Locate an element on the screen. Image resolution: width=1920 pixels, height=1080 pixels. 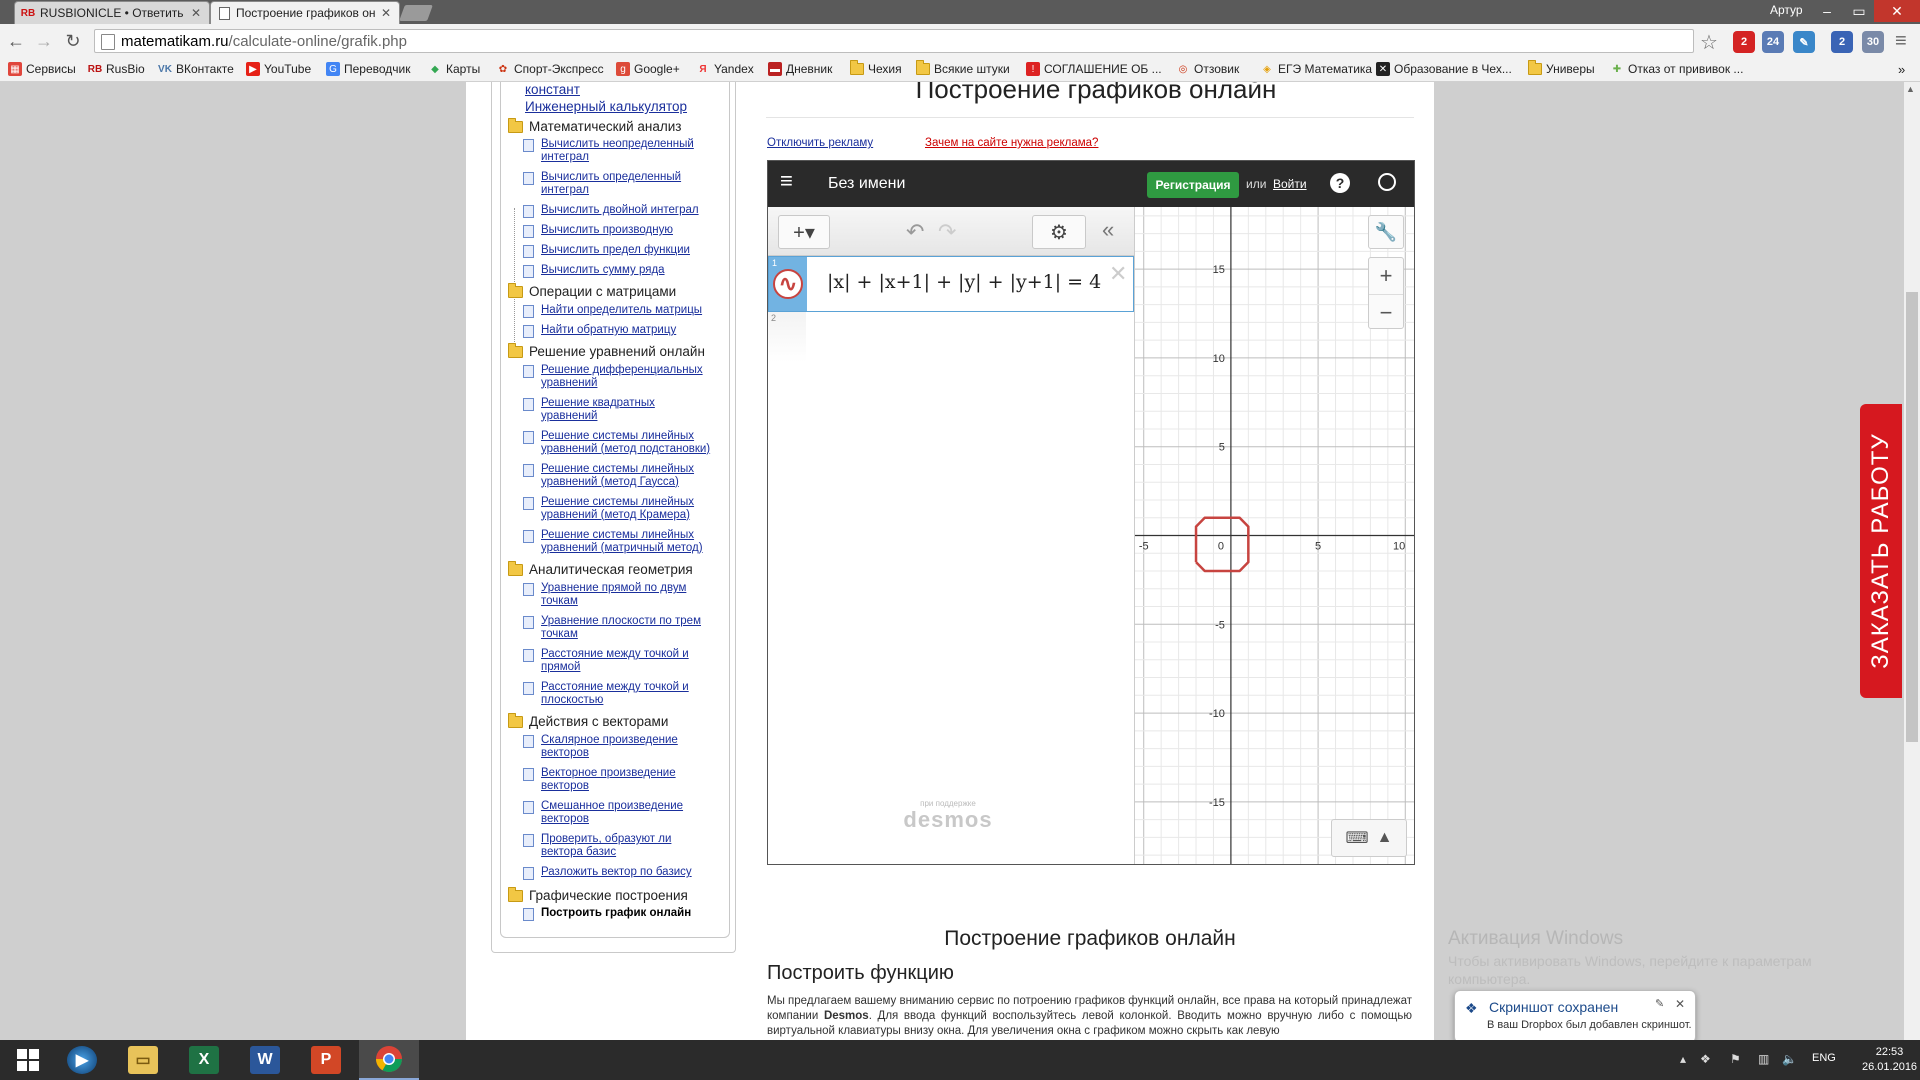
excel-icon: X is located at coordinates (204, 1060).